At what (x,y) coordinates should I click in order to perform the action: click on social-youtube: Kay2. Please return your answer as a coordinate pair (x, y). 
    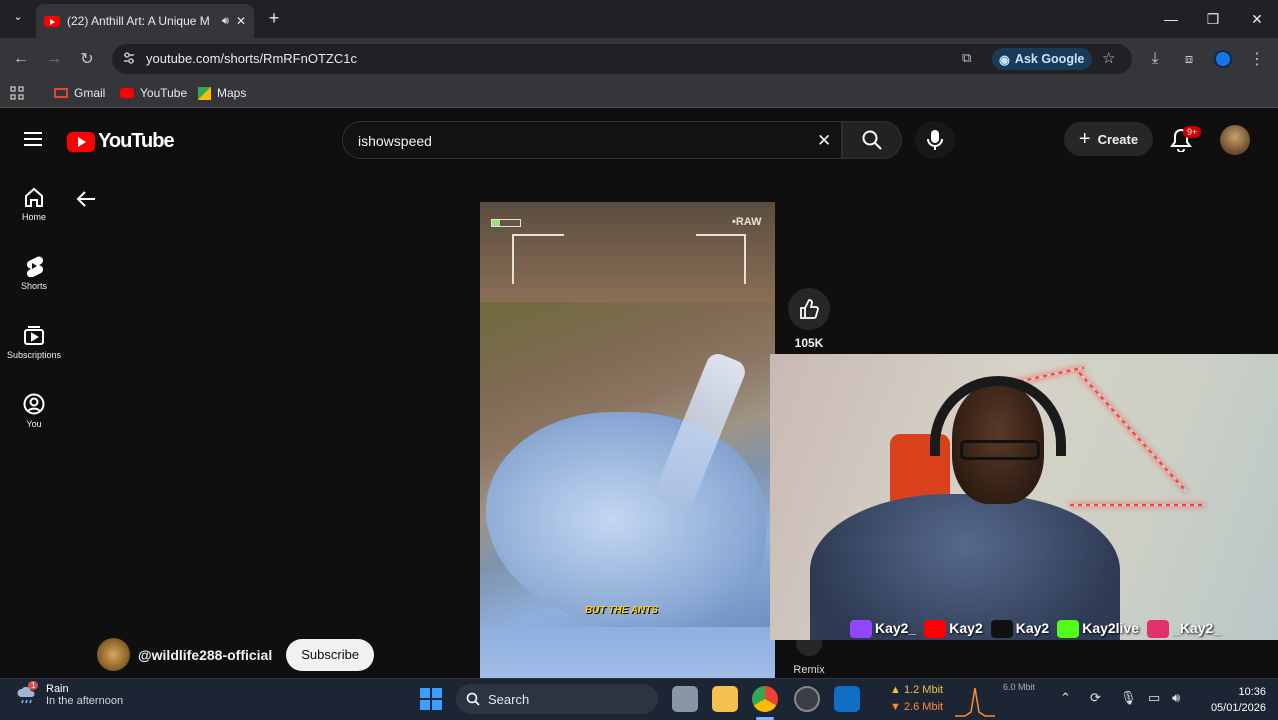
    Looking at the image, I should click on (953, 629).